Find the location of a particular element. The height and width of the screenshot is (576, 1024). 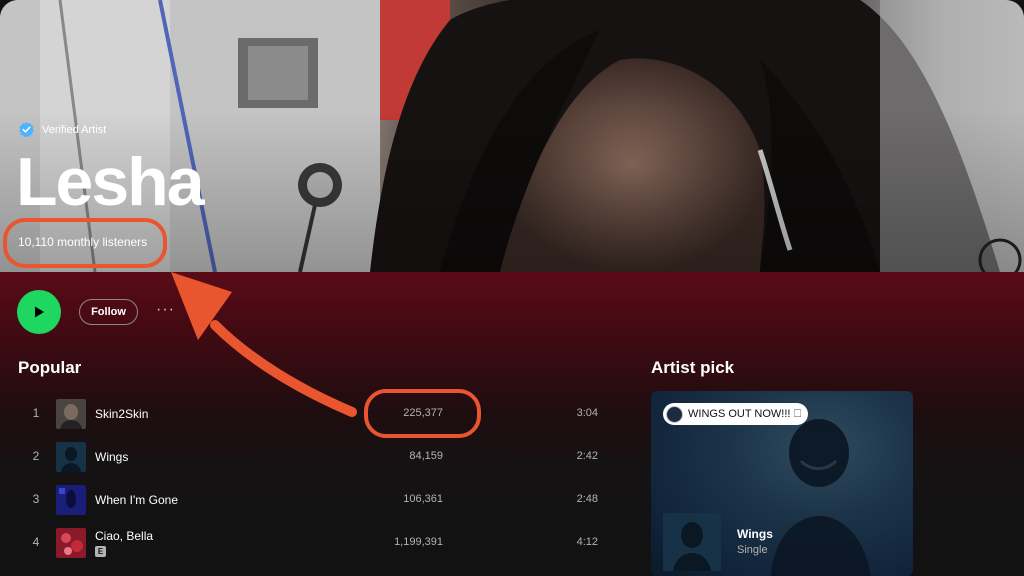

popular-heading: Popular is located at coordinates (50, 367).